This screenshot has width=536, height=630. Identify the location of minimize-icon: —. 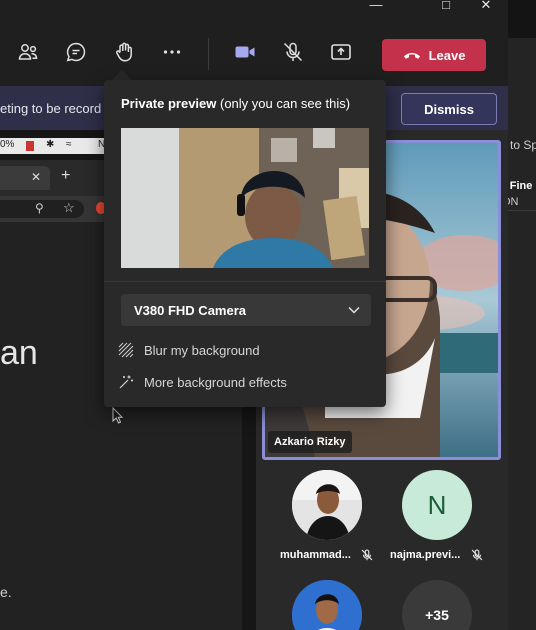
(376, 7).